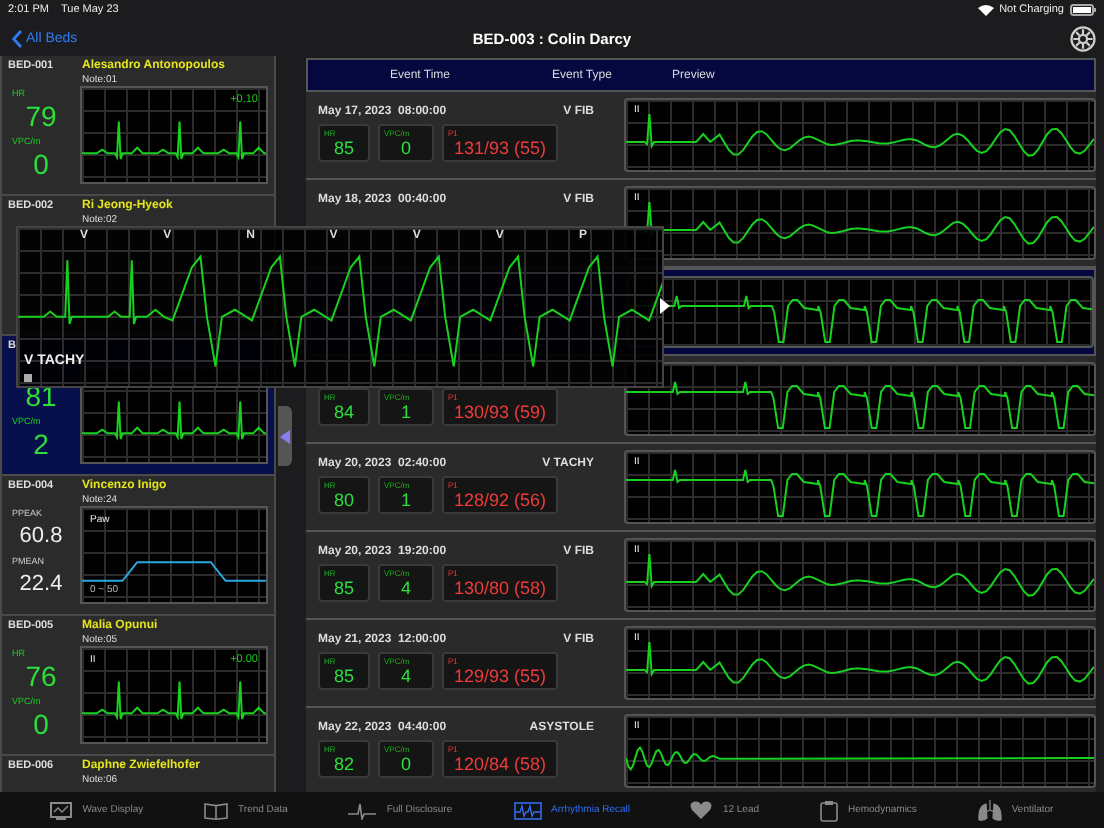  I want to click on heart-icon, so click(701, 810).